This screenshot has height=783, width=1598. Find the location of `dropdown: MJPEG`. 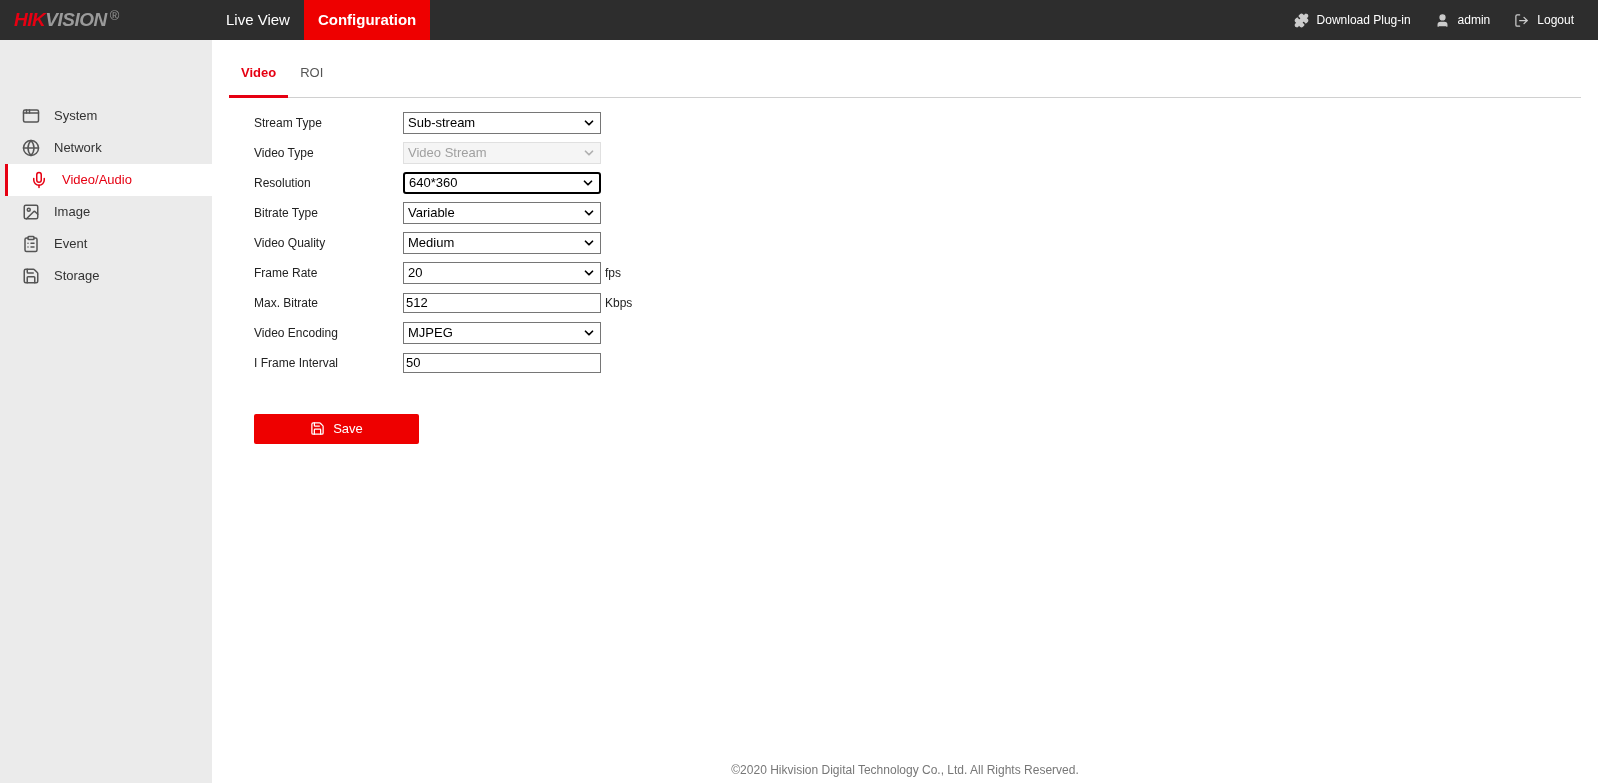

dropdown: MJPEG is located at coordinates (502, 332).